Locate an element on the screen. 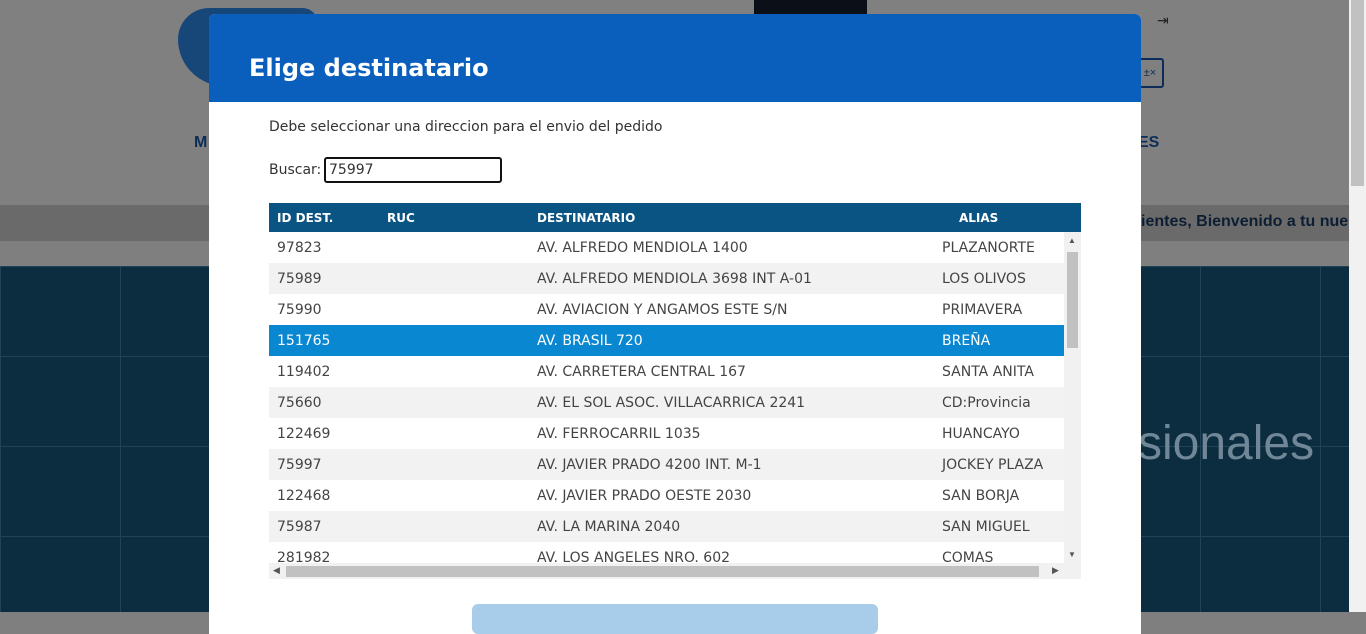 This screenshot has width=1366, height=634. table-row: 75987 AV. LA MARINA 2040 SAN MIGUEL is located at coordinates (666, 526).